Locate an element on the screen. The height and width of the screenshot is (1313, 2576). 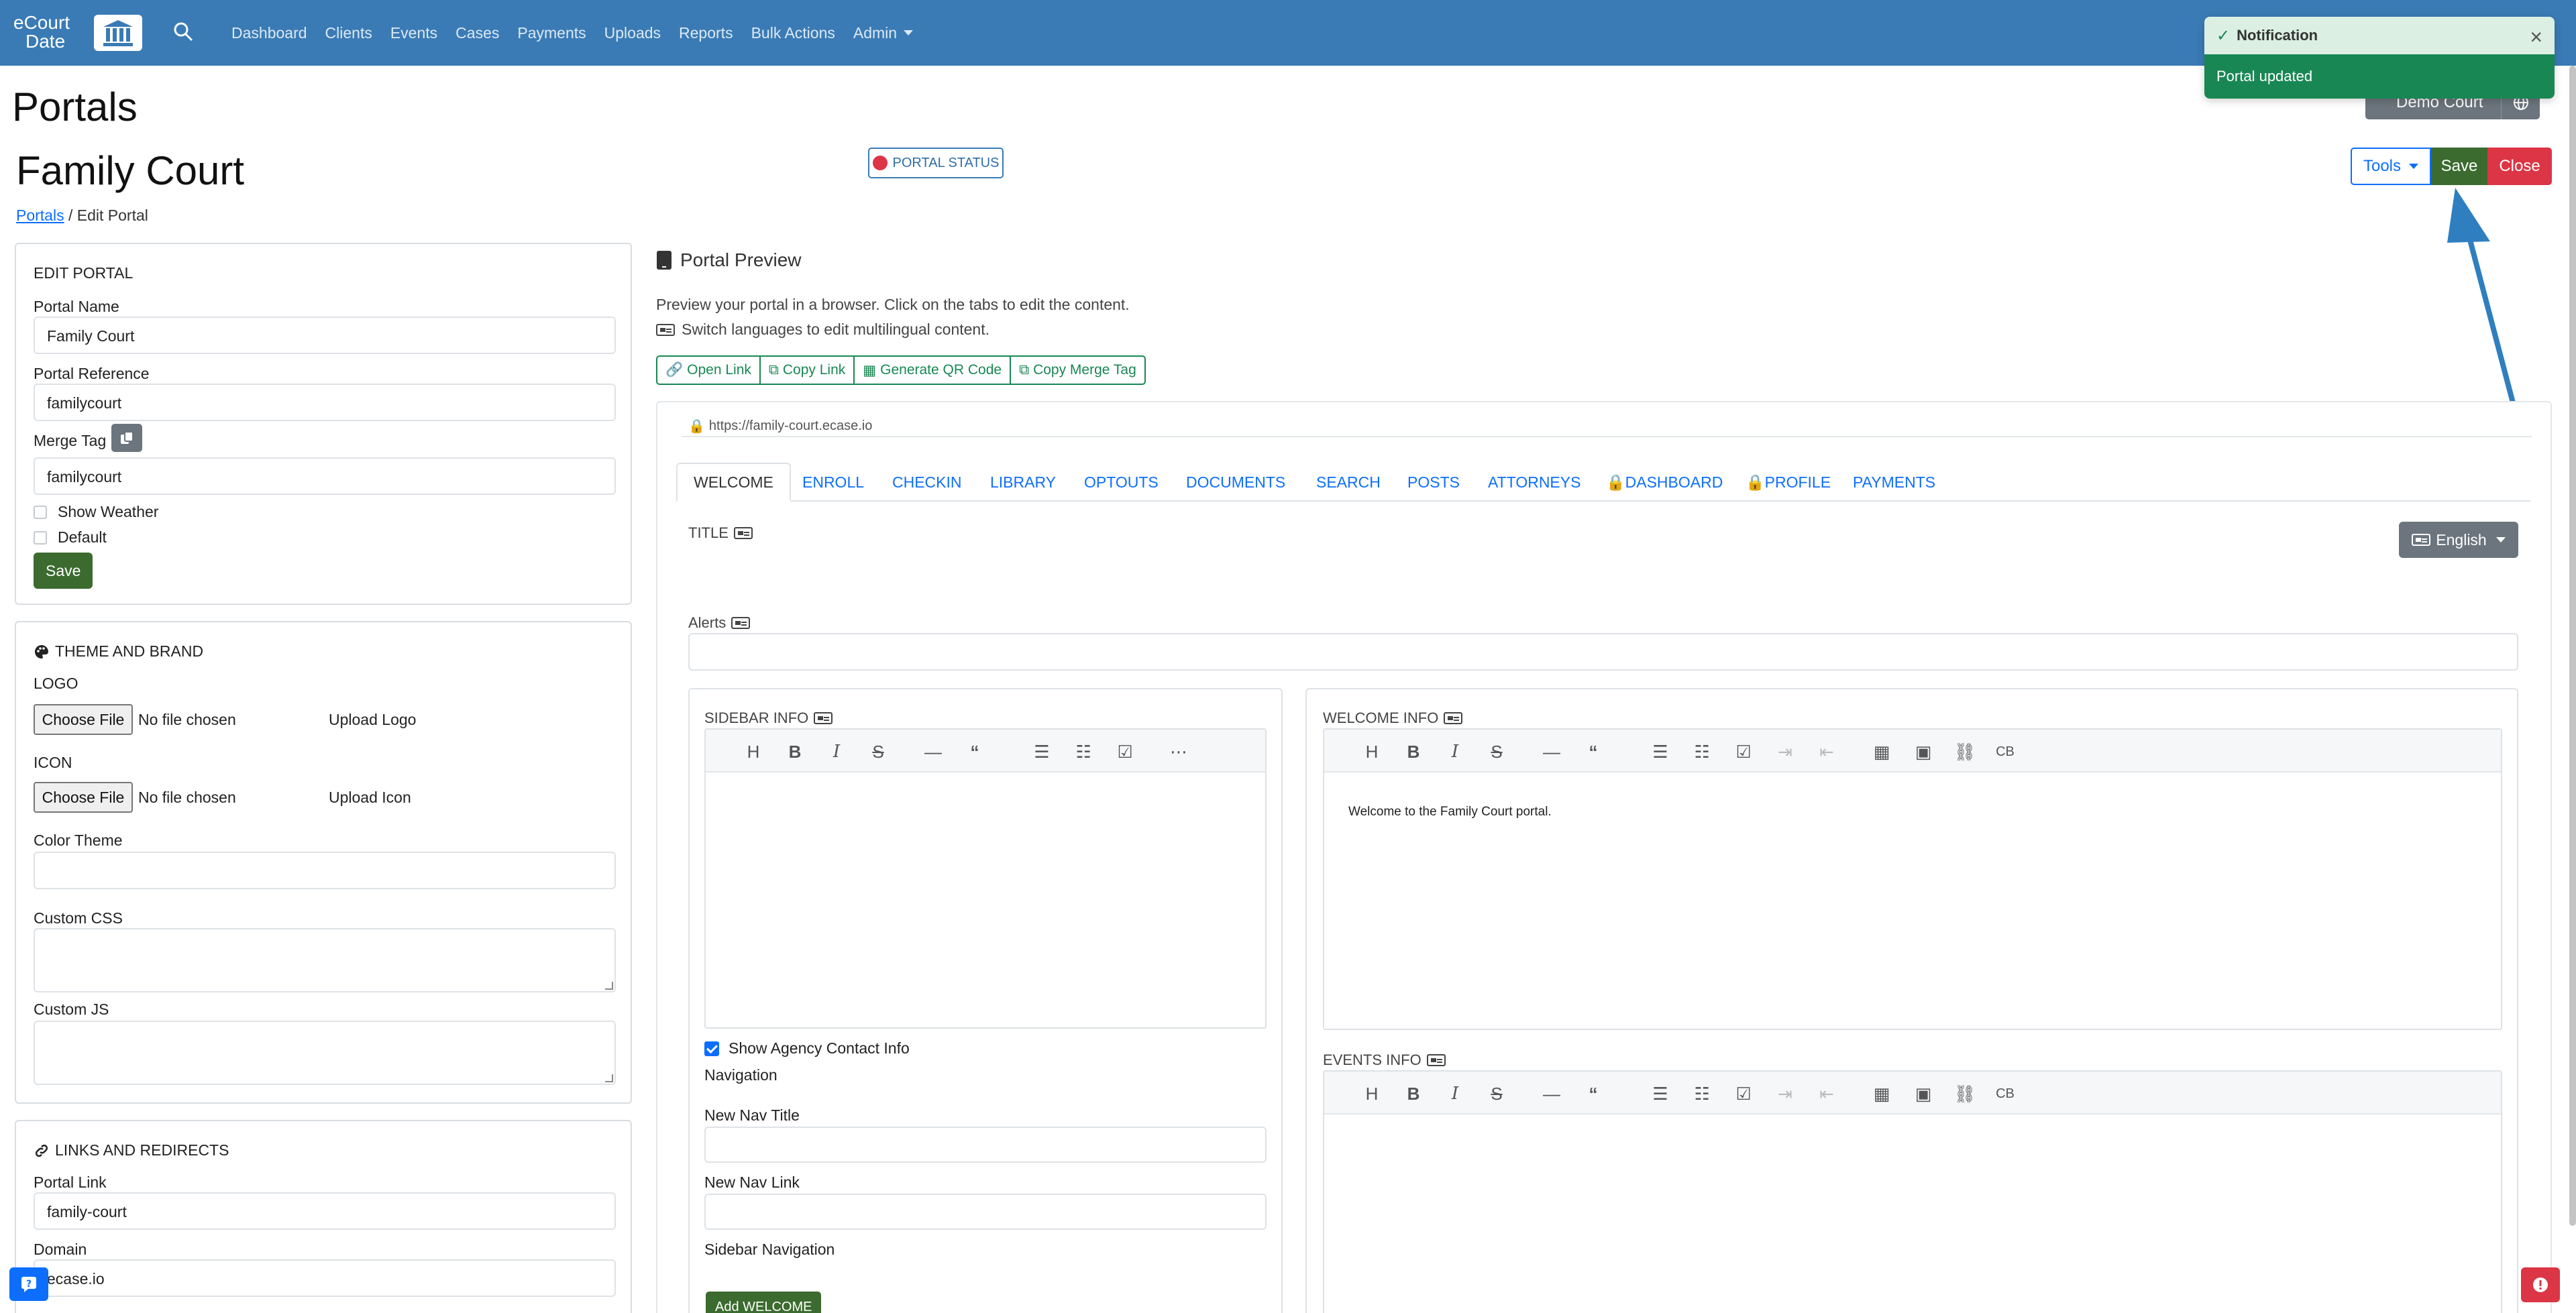
tab-attorneys: ATTORNEYS is located at coordinates (1534, 482).